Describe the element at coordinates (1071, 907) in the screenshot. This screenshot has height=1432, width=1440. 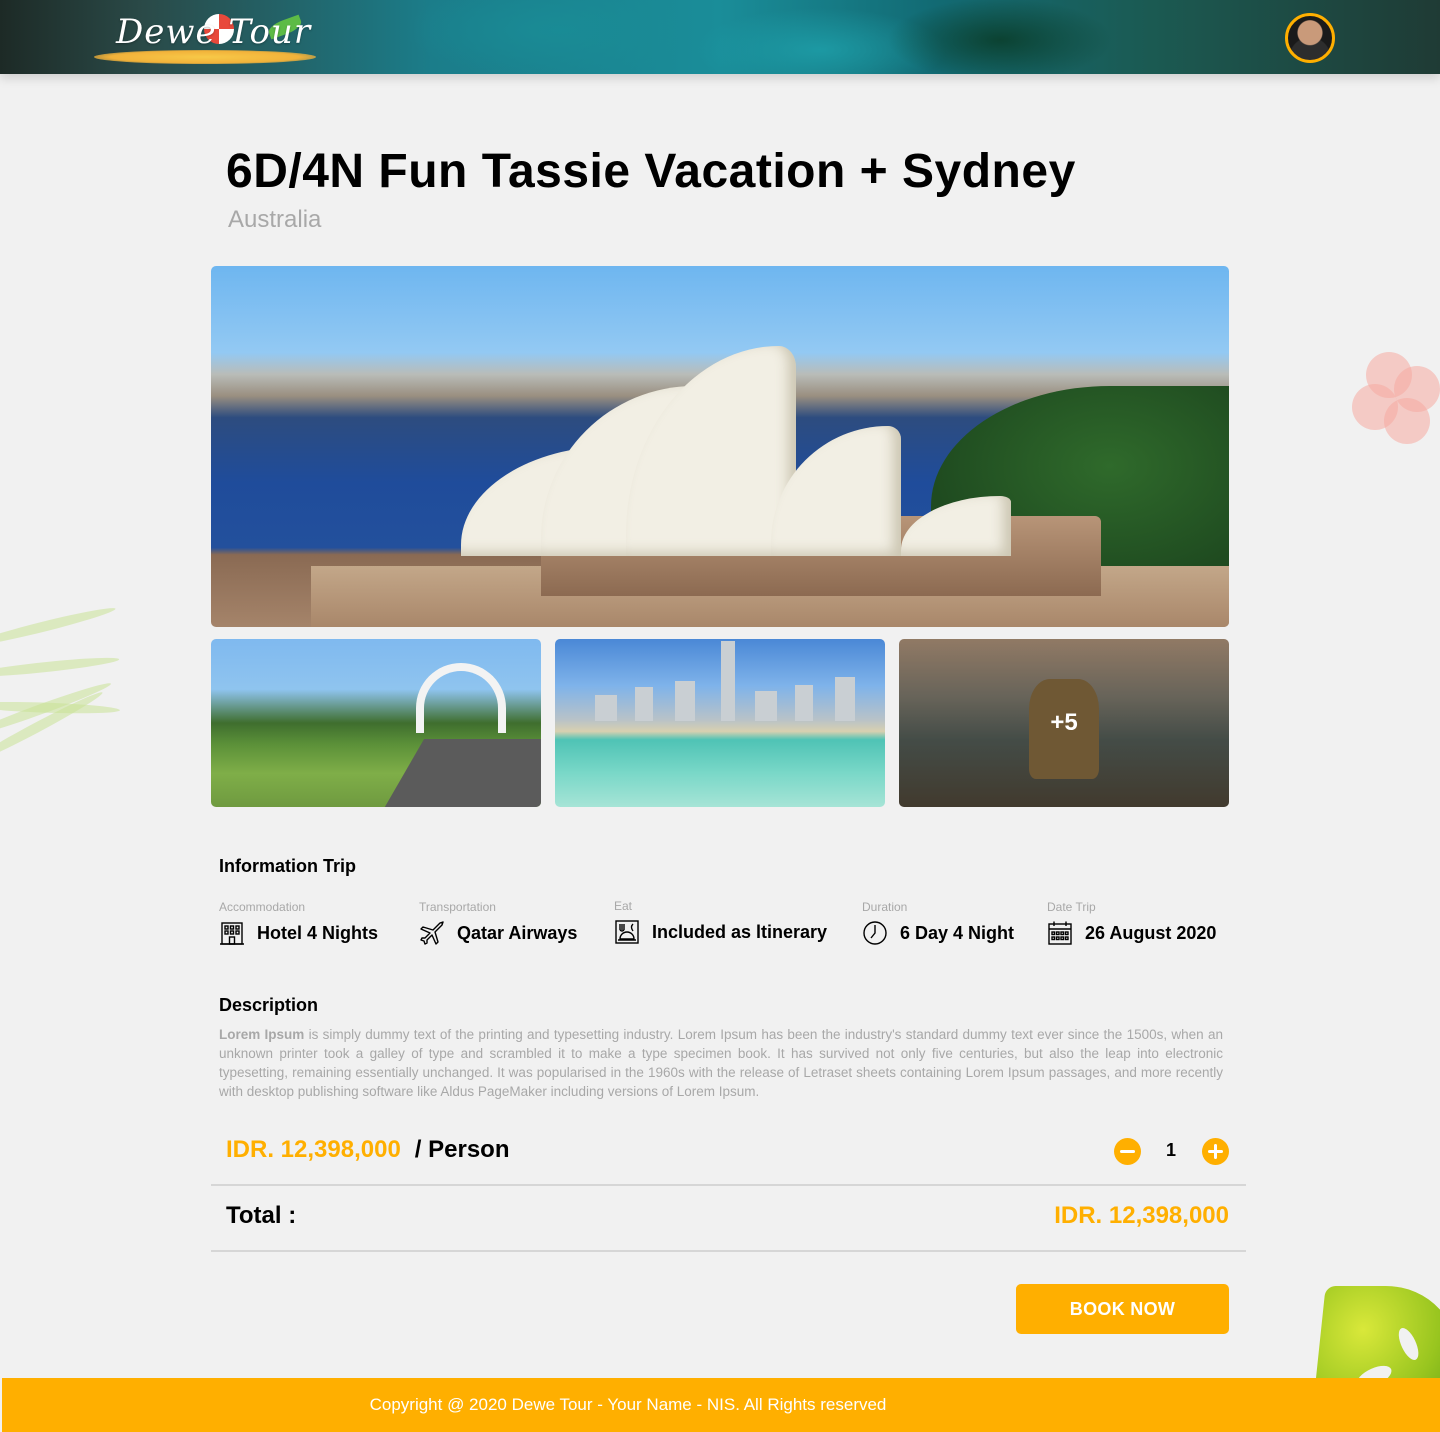
I see `info-label: Date Trip` at that location.